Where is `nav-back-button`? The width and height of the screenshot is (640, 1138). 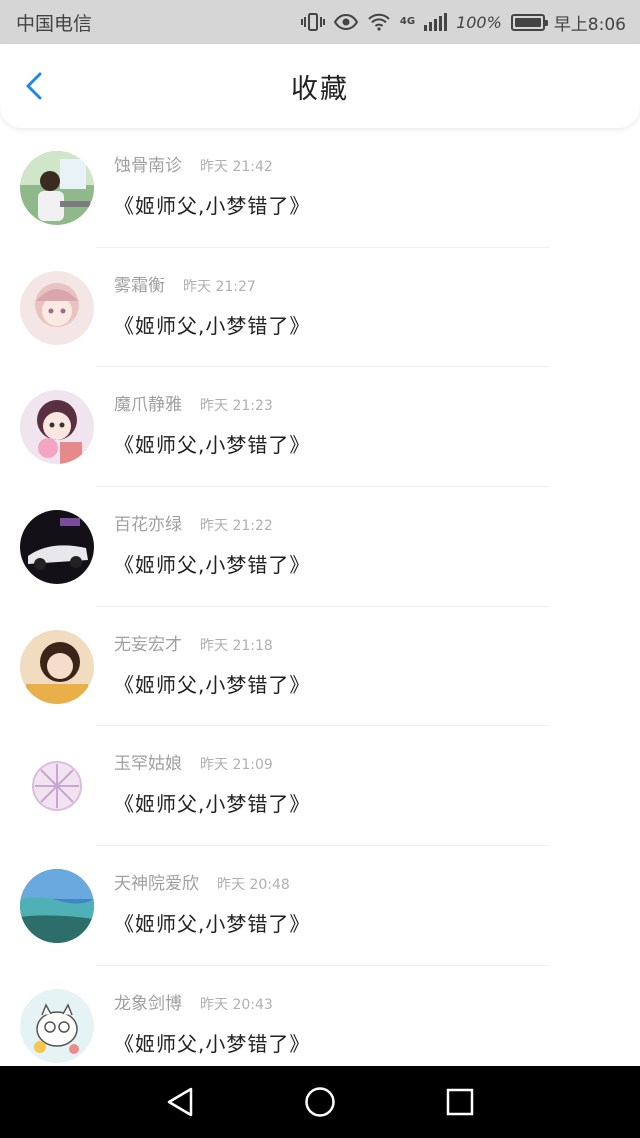
nav-back-button is located at coordinates (180, 1102).